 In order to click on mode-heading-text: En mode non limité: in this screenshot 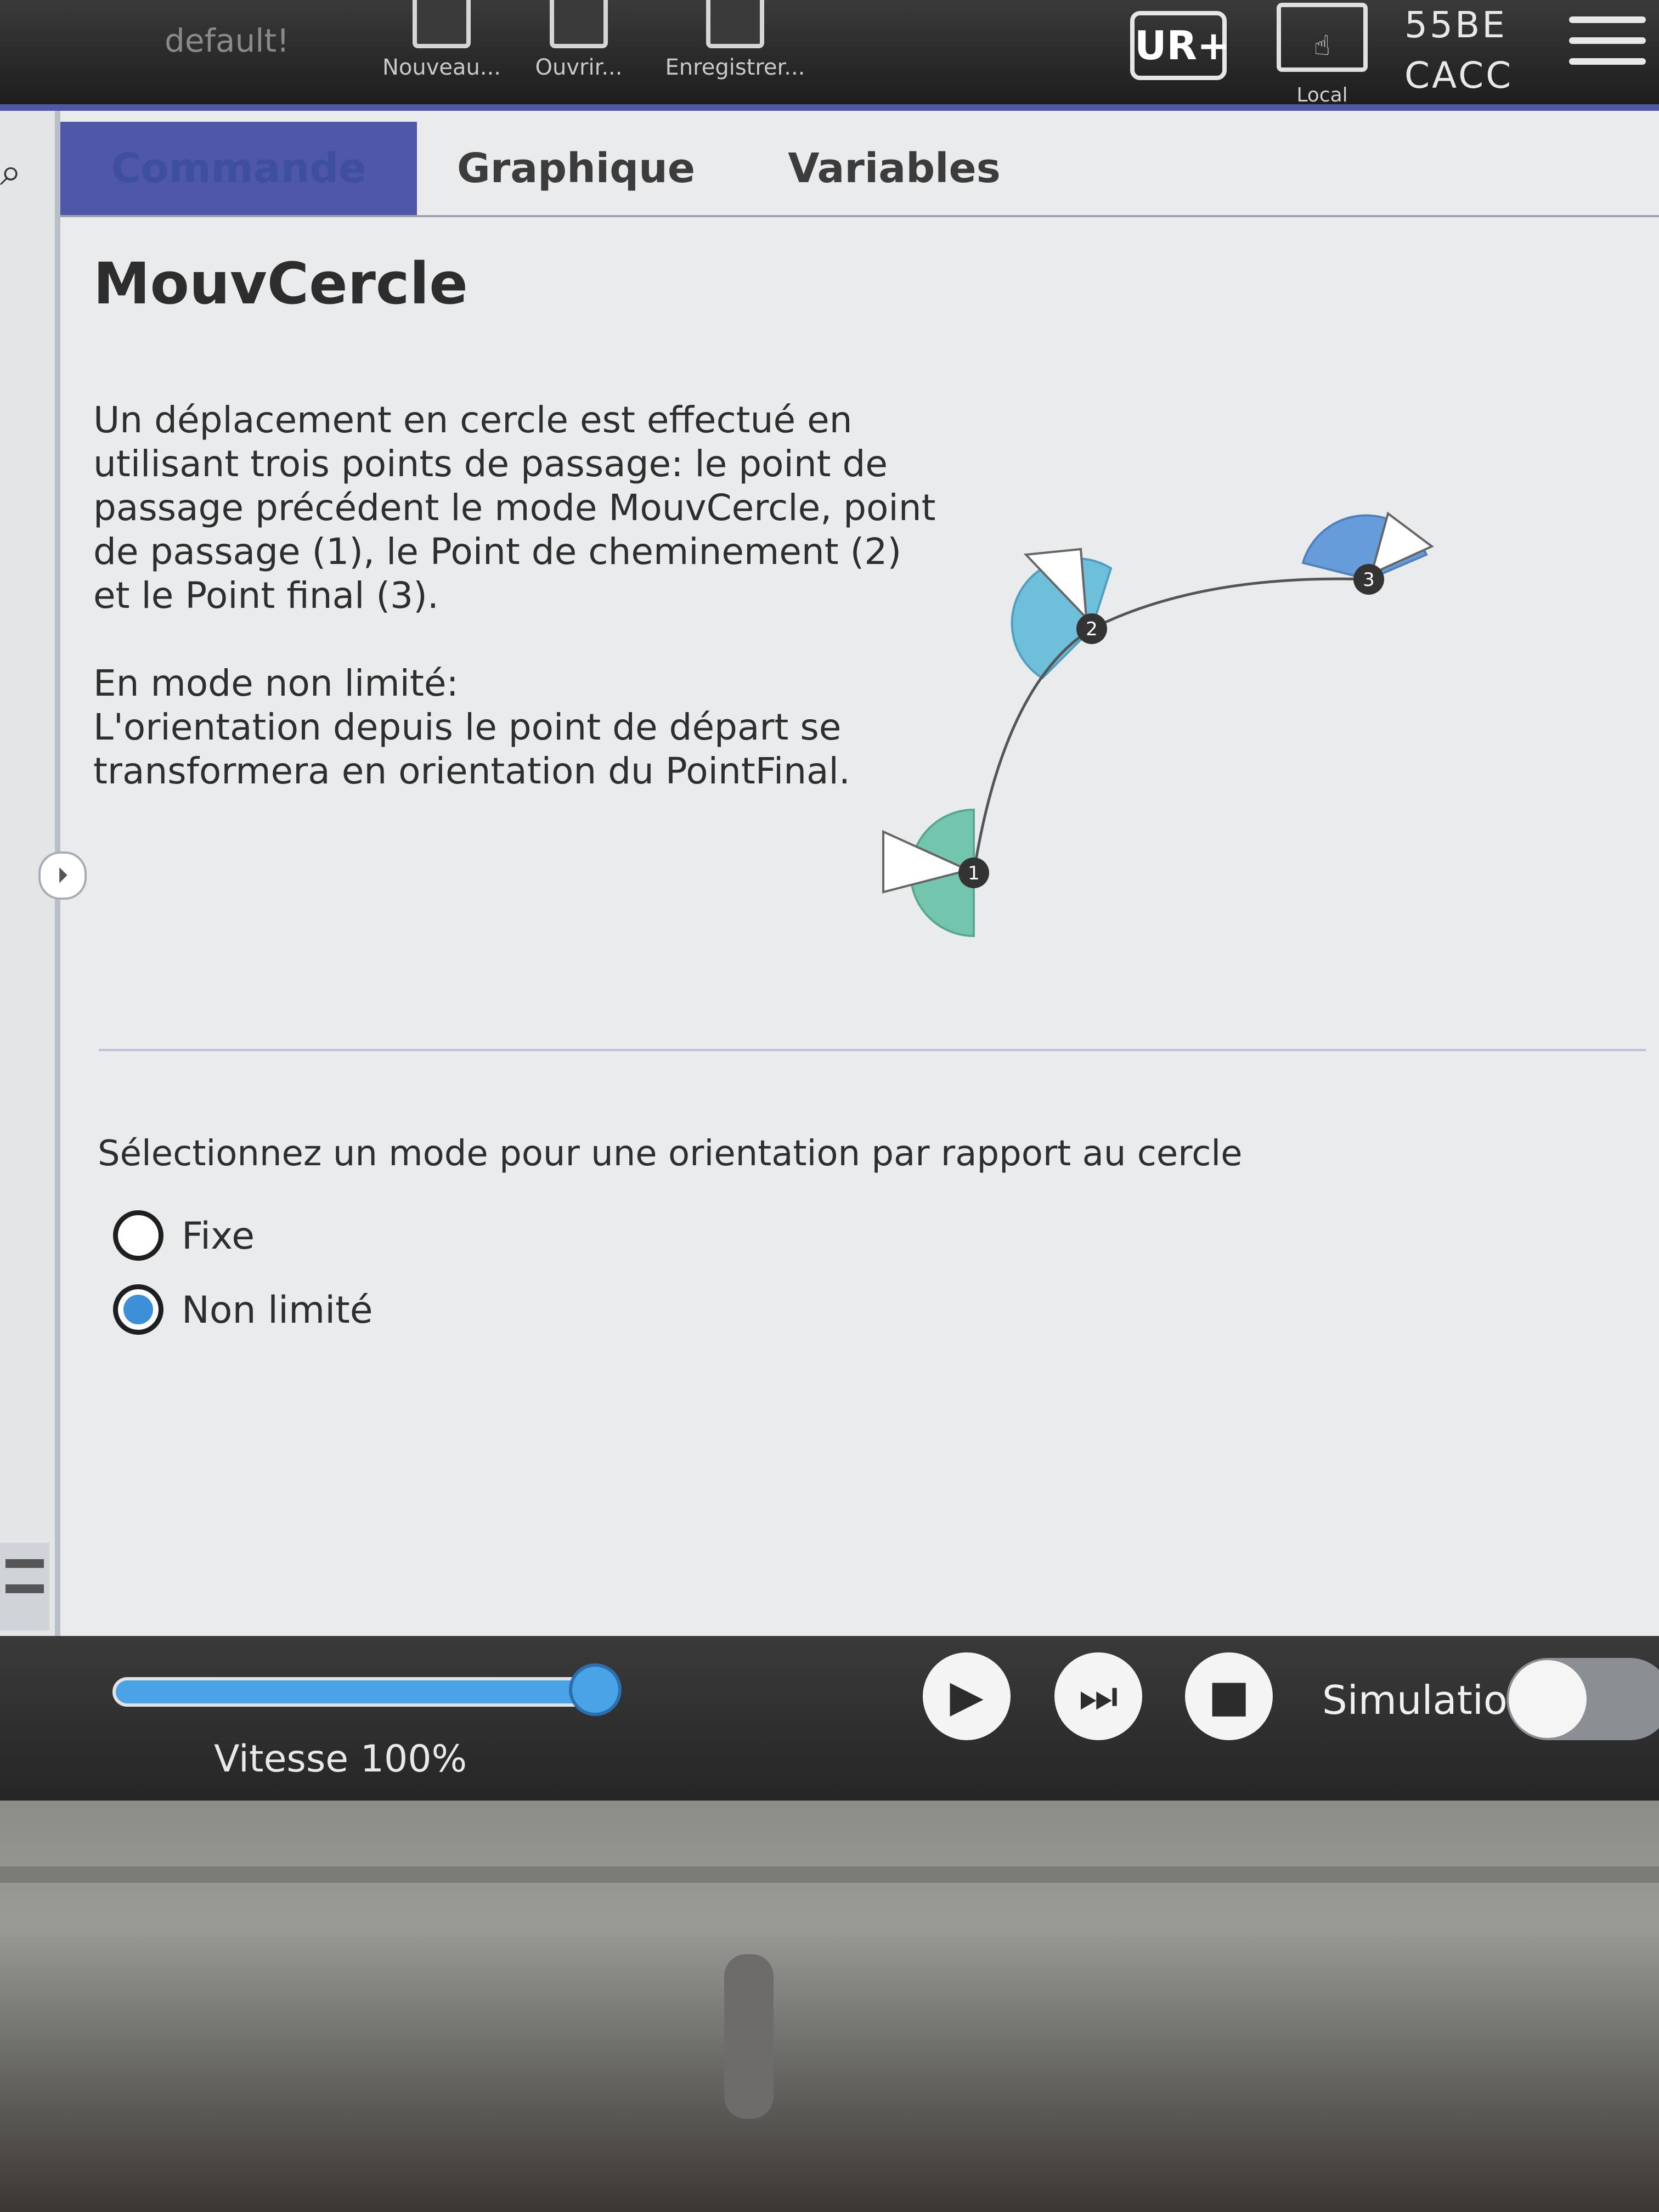, I will do `click(276, 683)`.